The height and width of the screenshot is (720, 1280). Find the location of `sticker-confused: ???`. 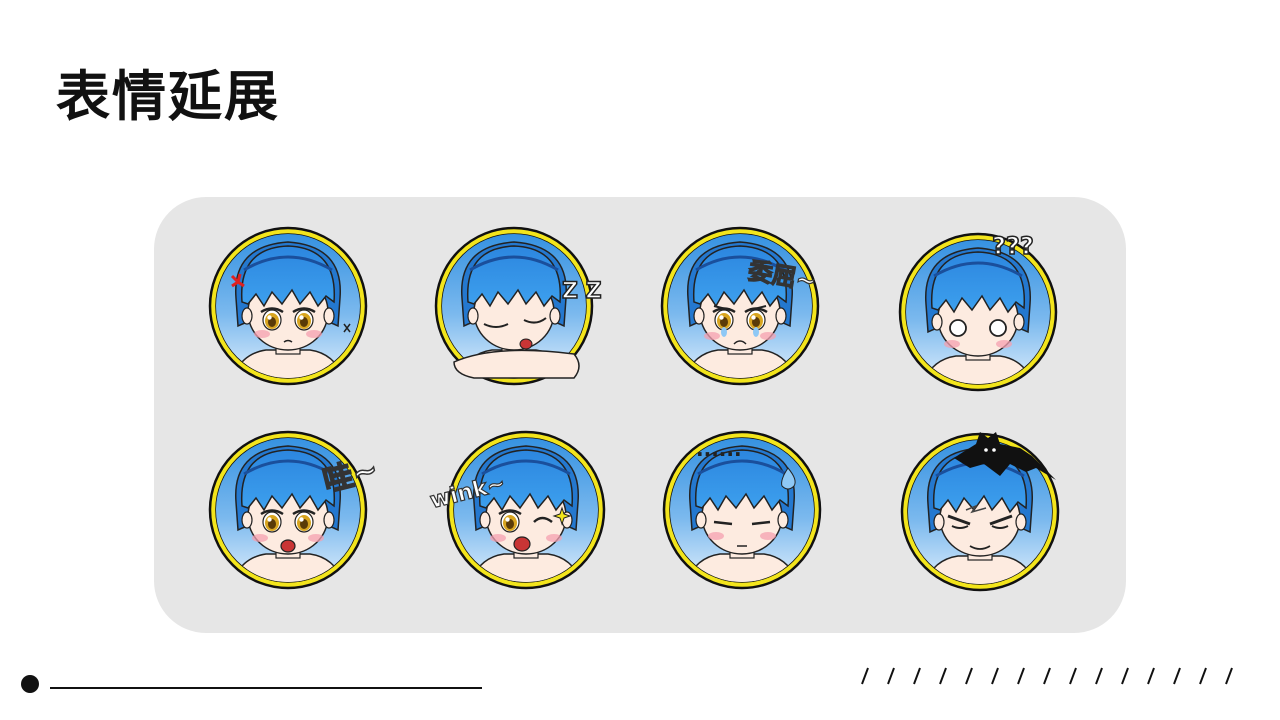

sticker-confused: ??? is located at coordinates (978, 312).